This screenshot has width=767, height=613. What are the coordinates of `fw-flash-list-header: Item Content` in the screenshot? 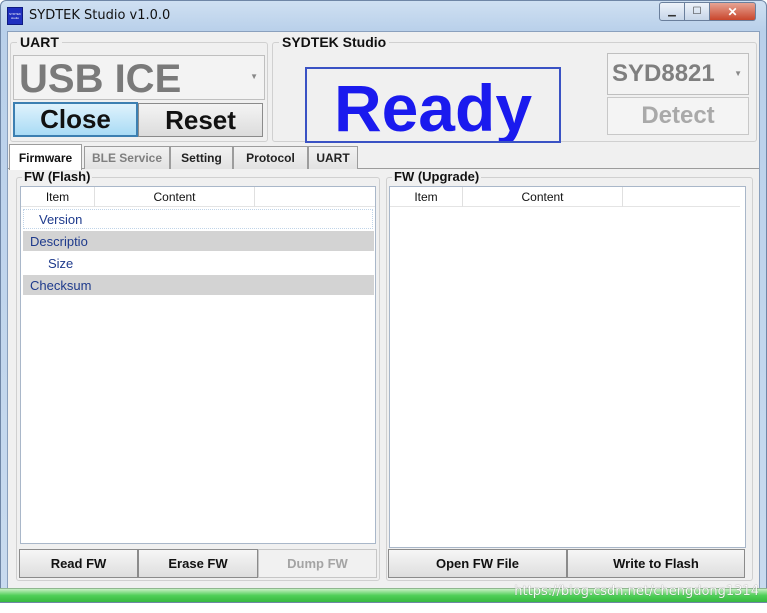 It's located at (198, 197).